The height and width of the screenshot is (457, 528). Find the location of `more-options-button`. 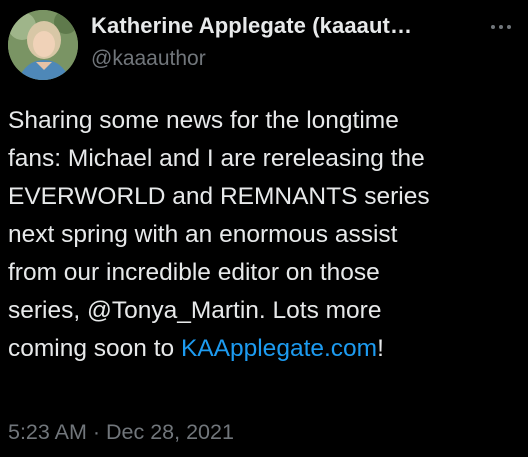

more-options-button is located at coordinates (501, 27).